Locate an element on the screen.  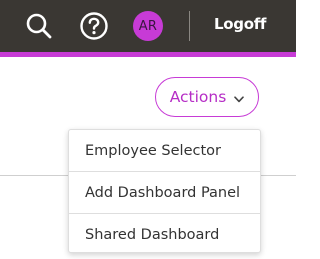
actions-label: Actions is located at coordinates (198, 97).